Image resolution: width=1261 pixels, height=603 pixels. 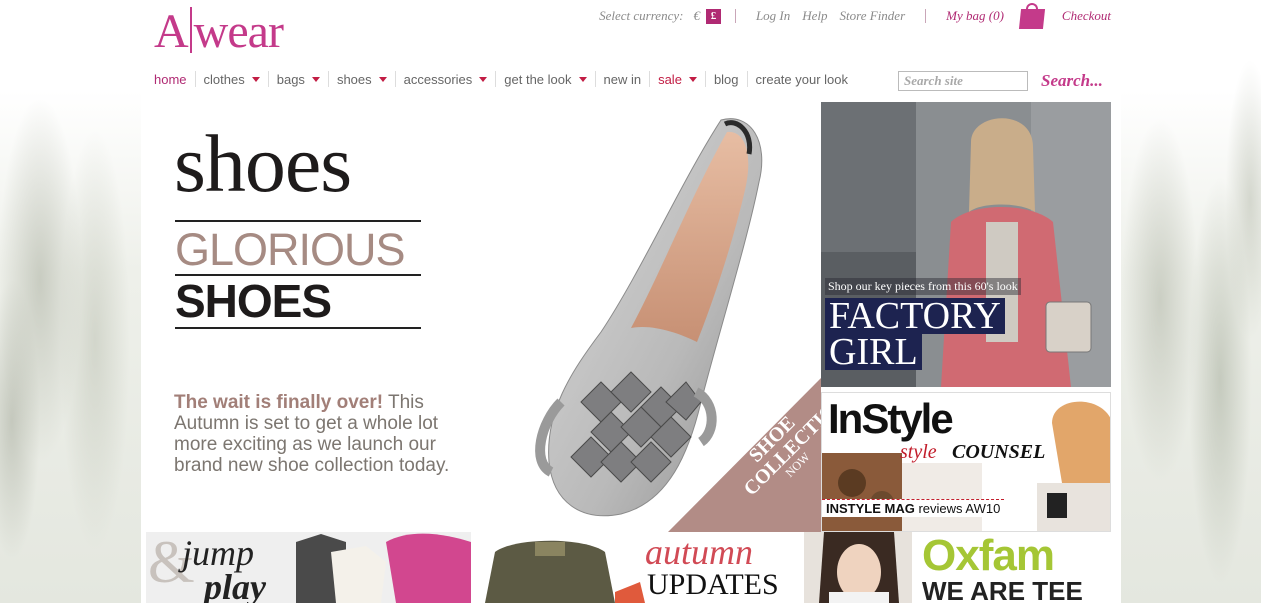 What do you see at coordinates (641, 15) in the screenshot?
I see `currency-label: Select currency:` at bounding box center [641, 15].